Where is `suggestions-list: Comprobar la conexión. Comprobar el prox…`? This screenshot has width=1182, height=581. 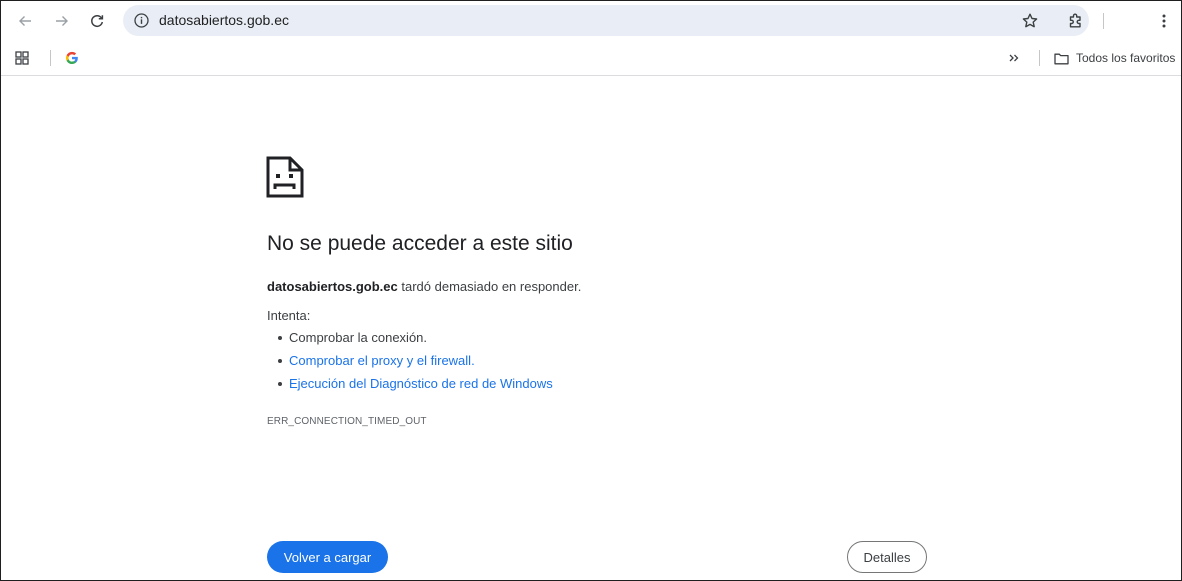 suggestions-list: Comprobar la conexión. Comprobar el prox… is located at coordinates (410, 364).